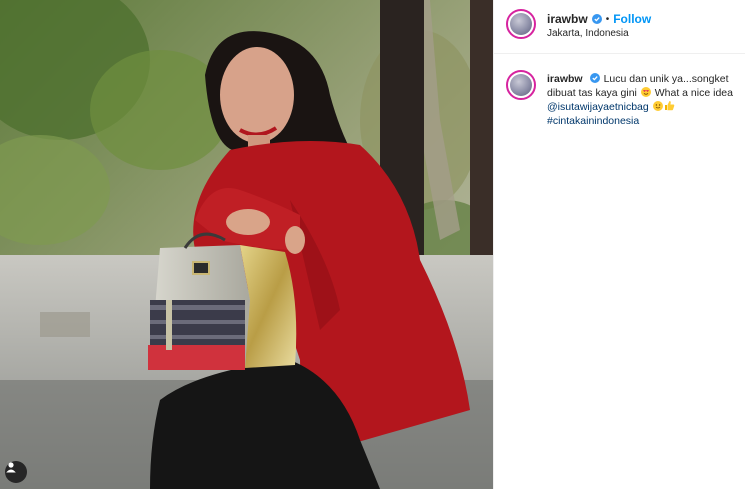 This screenshot has height=489, width=745. What do you see at coordinates (598, 107) in the screenshot?
I see `mention-link: @isutawijayaetnicbag` at bounding box center [598, 107].